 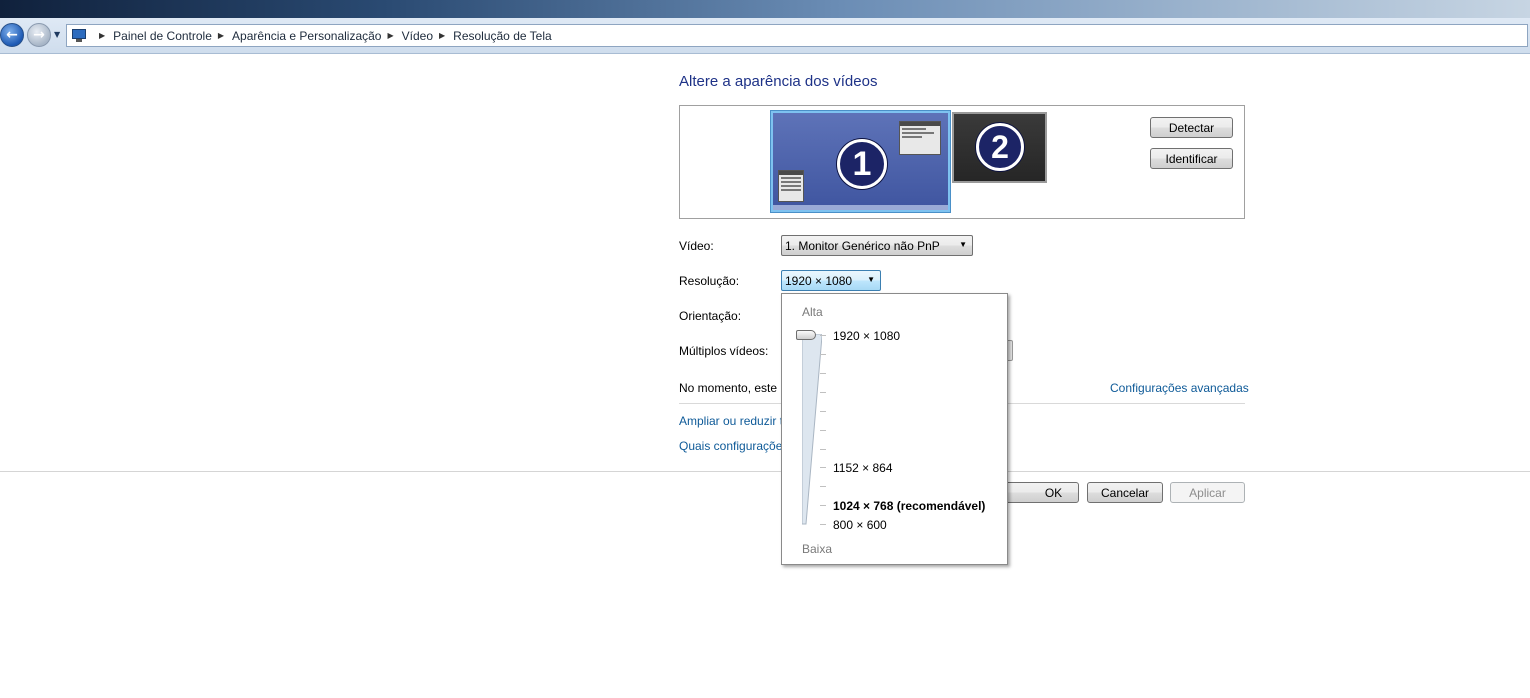 I want to click on page-title: Altere a aparência dos vídeos, so click(x=778, y=81).